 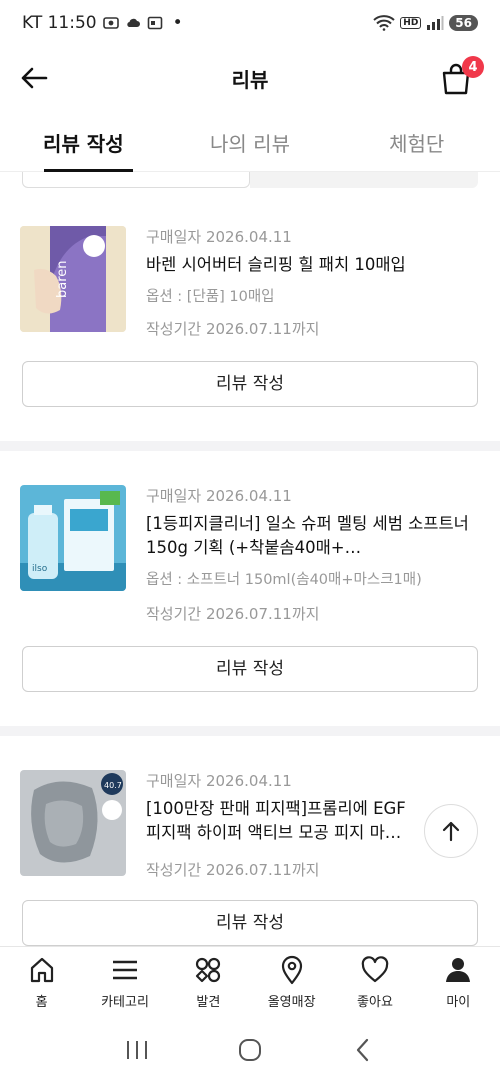 I want to click on nav-label: 올영매장, so click(x=291, y=1002).